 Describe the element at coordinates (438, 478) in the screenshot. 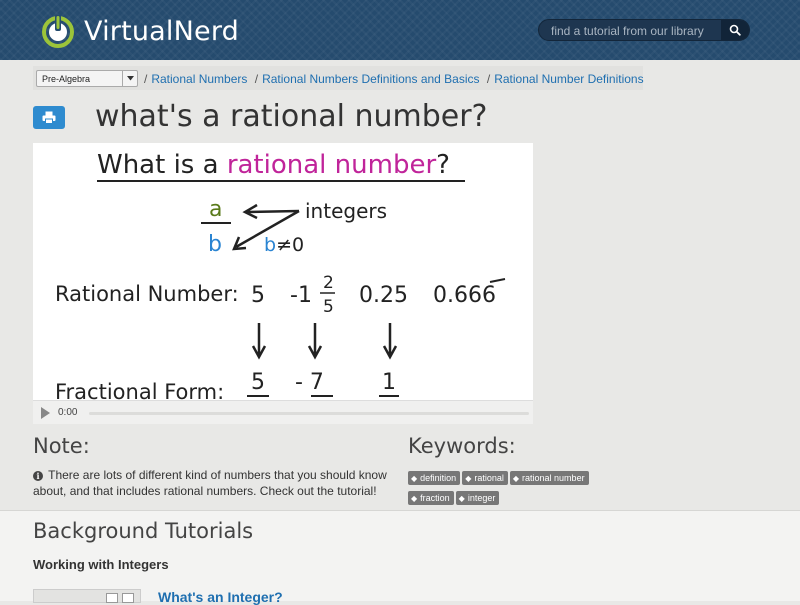

I see `keyword-tag-label: definition` at that location.